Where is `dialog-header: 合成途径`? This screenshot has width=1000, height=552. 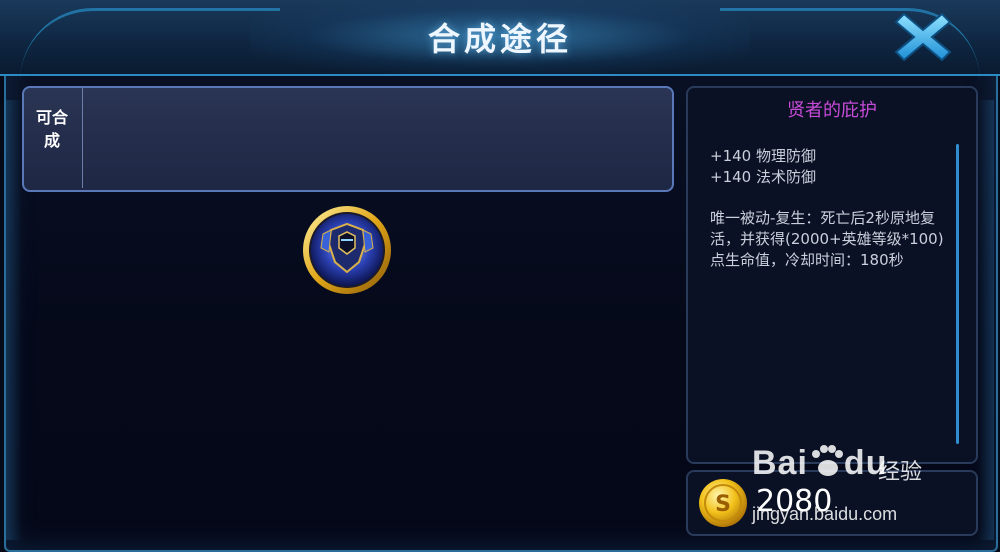 dialog-header: 合成途径 is located at coordinates (500, 38).